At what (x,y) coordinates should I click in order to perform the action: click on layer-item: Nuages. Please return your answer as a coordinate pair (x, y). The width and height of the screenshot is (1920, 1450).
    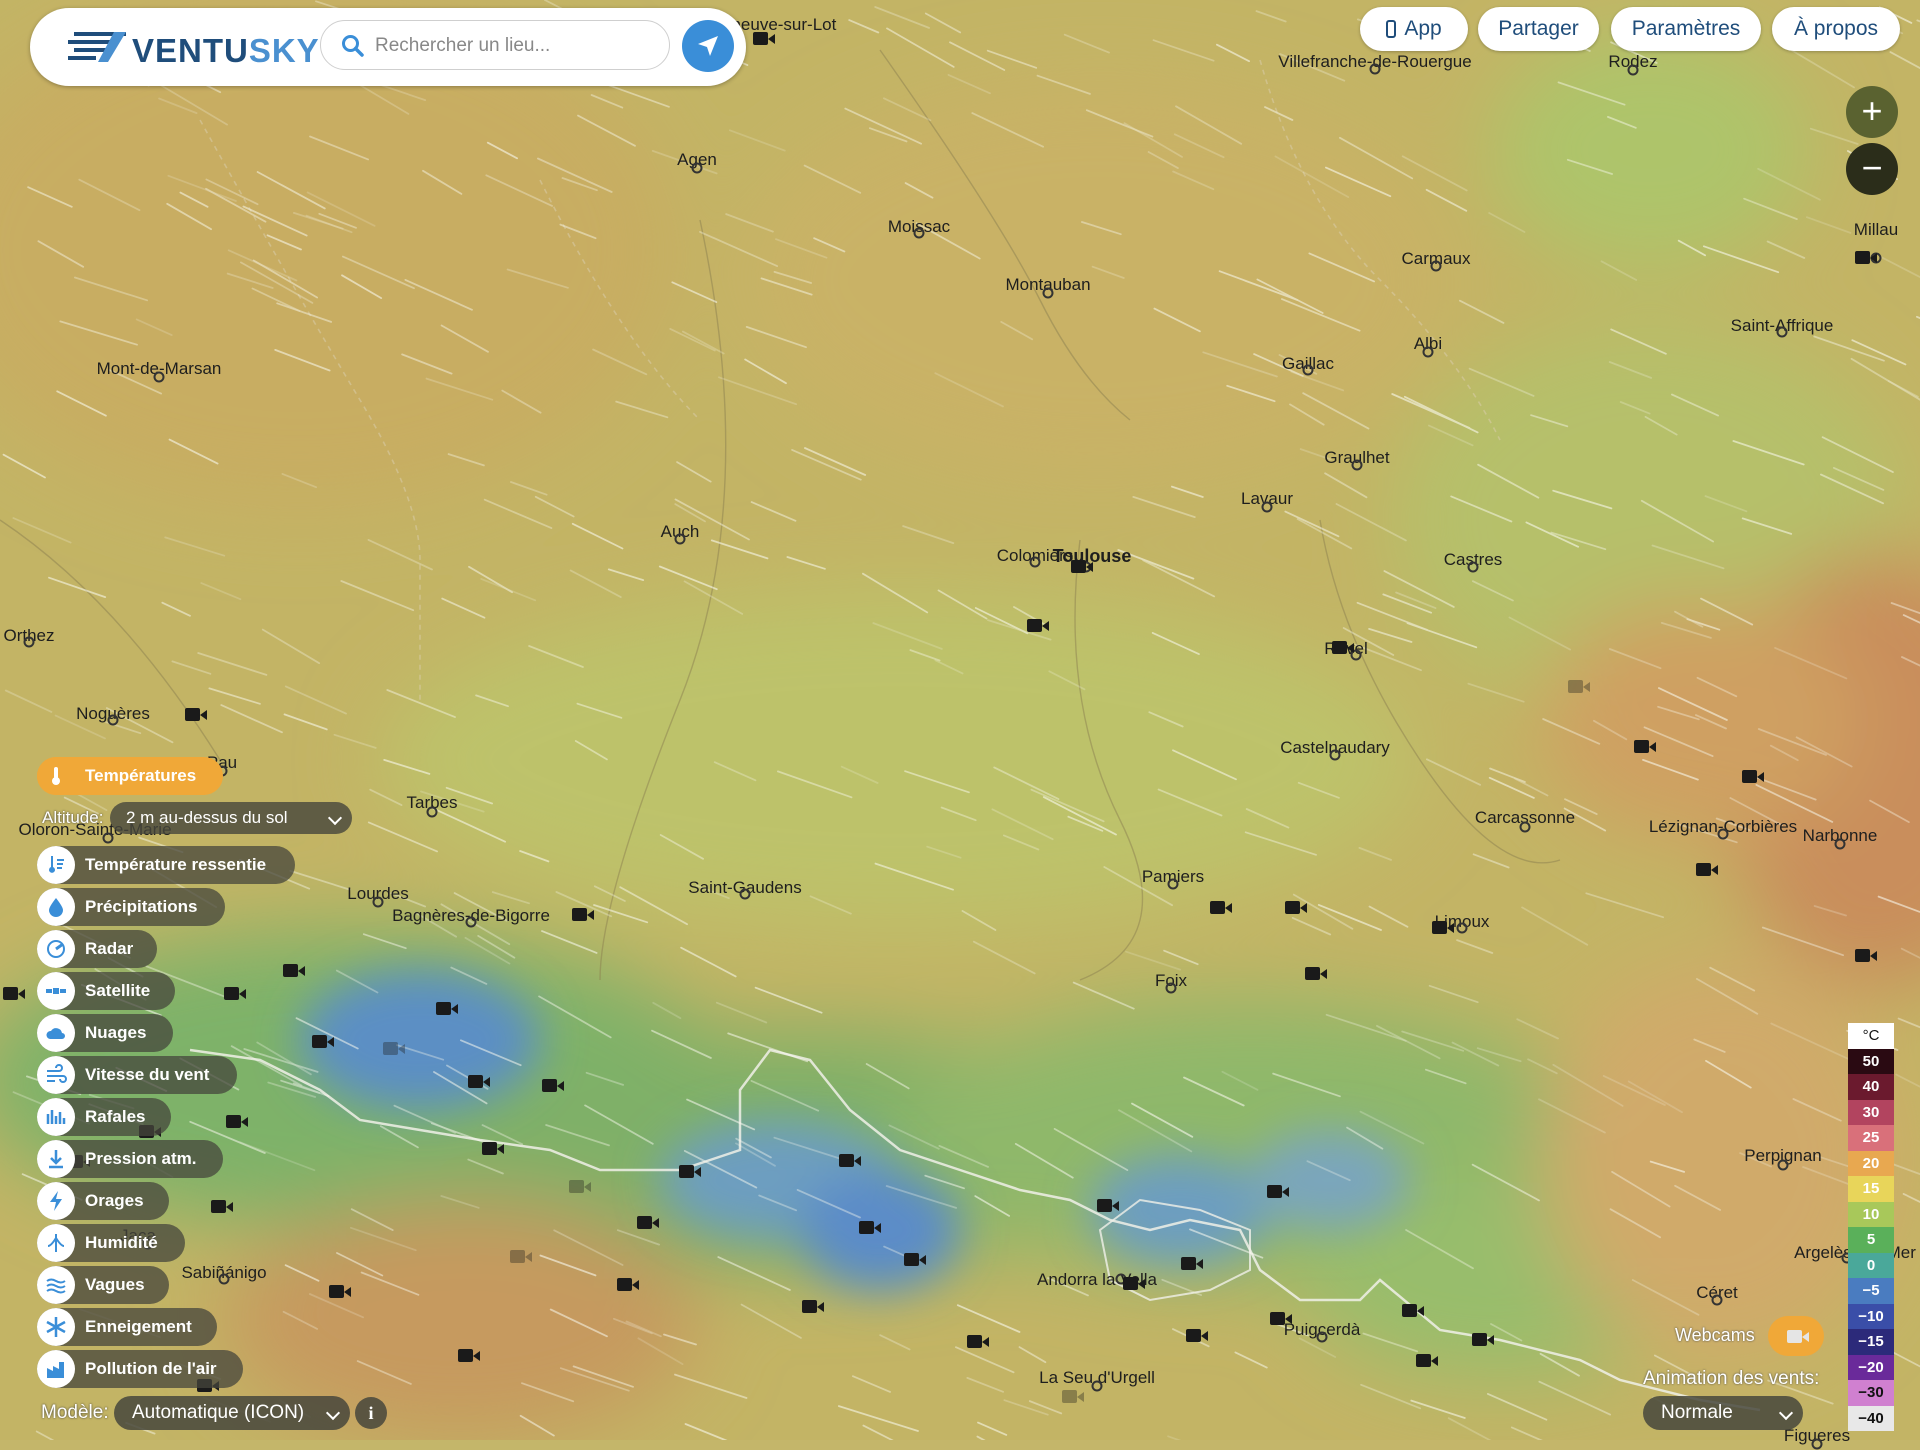
    Looking at the image, I should click on (105, 1033).